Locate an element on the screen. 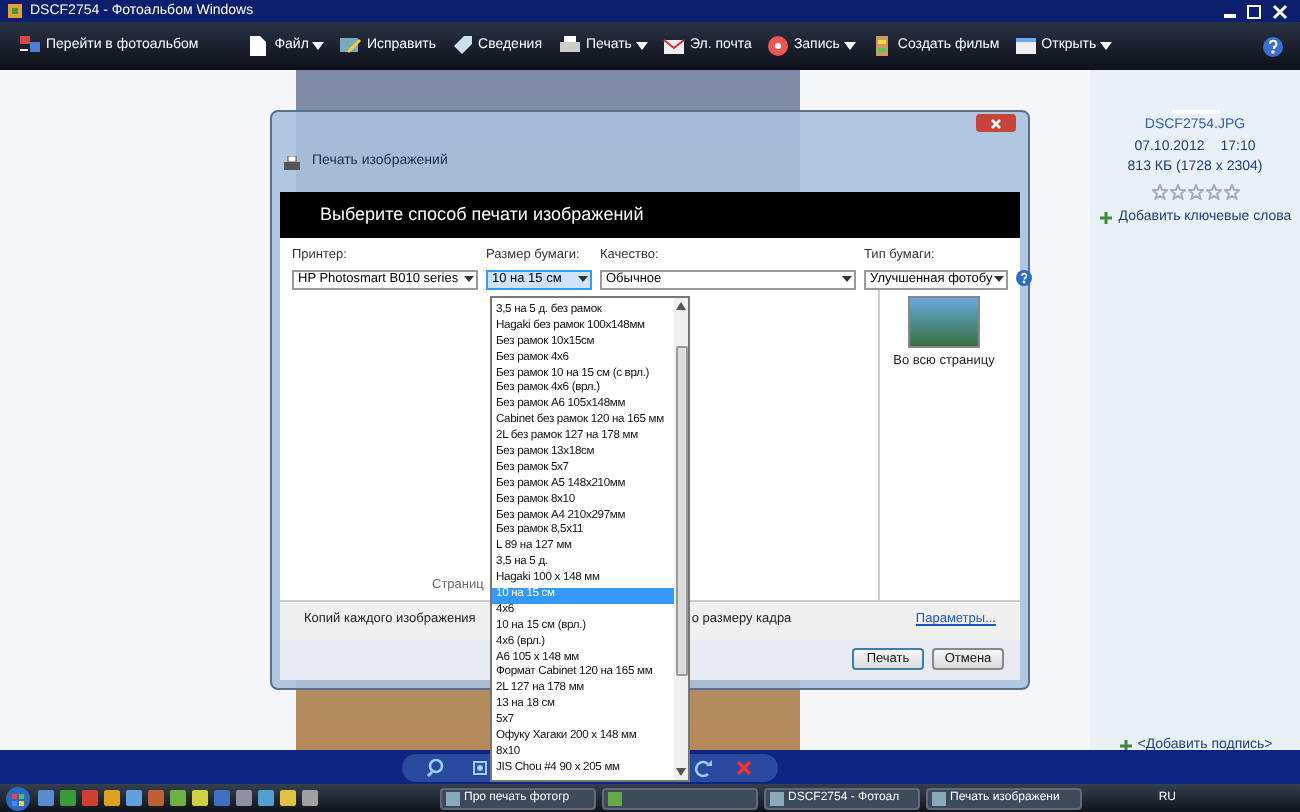 Image resolution: width=1300 pixels, height=812 pixels. app-icon is located at coordinates (15, 11).